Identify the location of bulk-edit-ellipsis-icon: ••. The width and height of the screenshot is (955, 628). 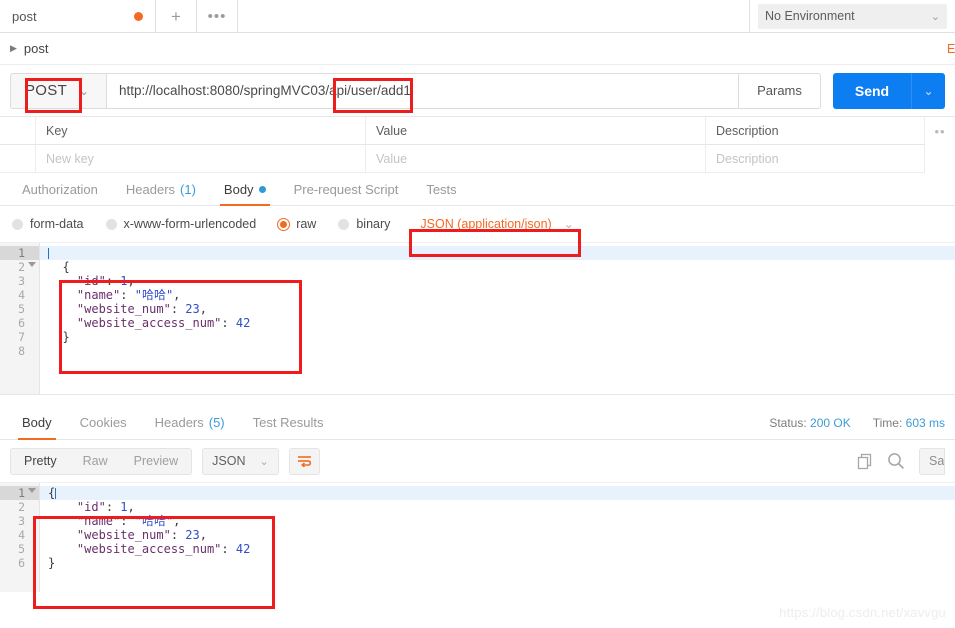
(940, 131).